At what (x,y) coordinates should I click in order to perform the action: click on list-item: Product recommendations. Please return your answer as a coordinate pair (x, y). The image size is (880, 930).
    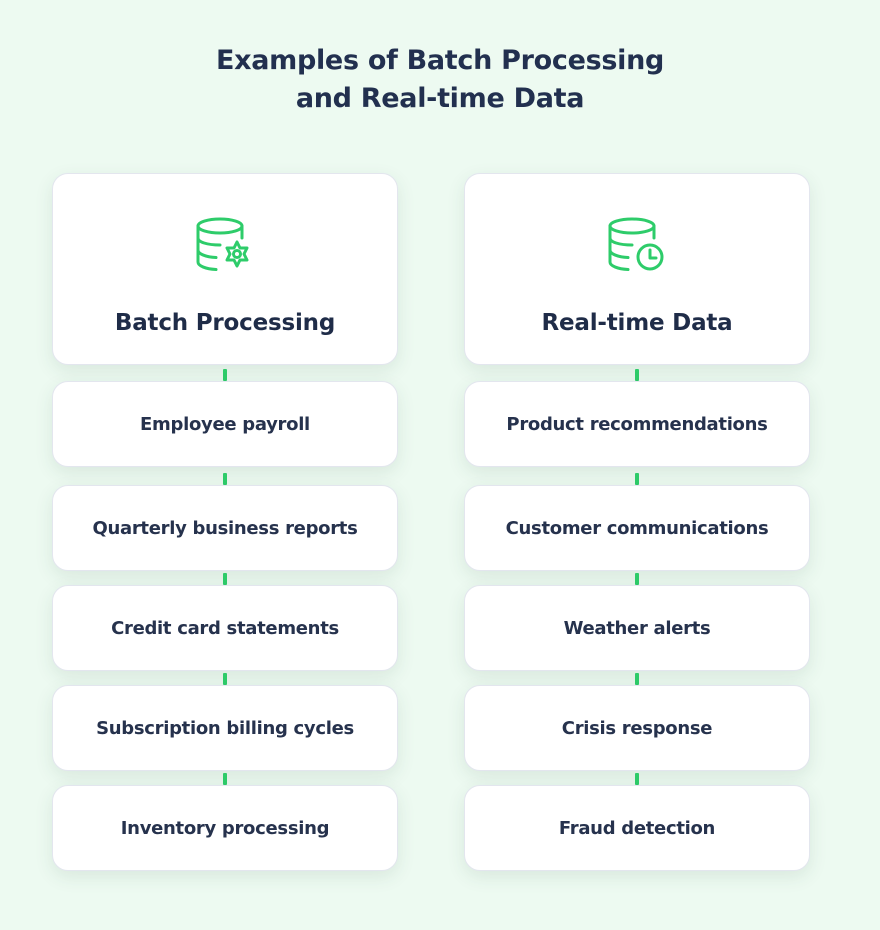
    Looking at the image, I should click on (637, 424).